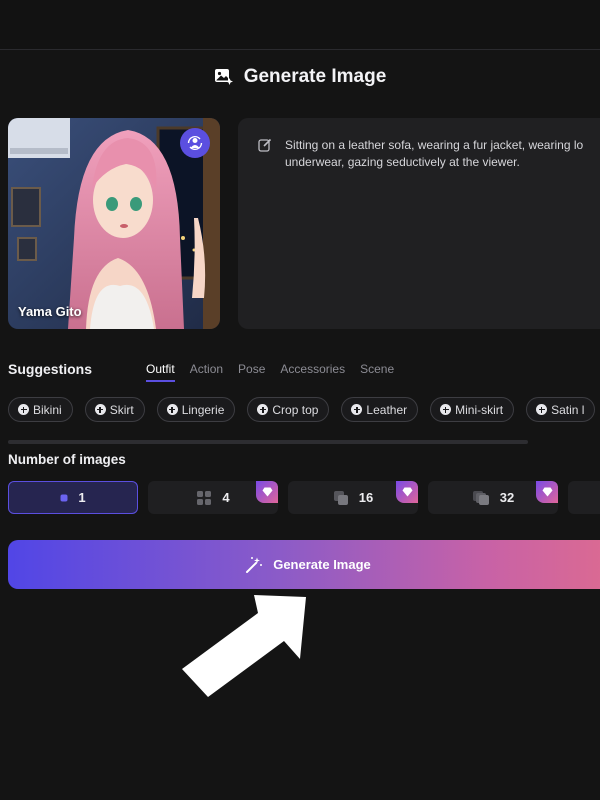 The image size is (600, 800). I want to click on swap-icon, so click(195, 143).